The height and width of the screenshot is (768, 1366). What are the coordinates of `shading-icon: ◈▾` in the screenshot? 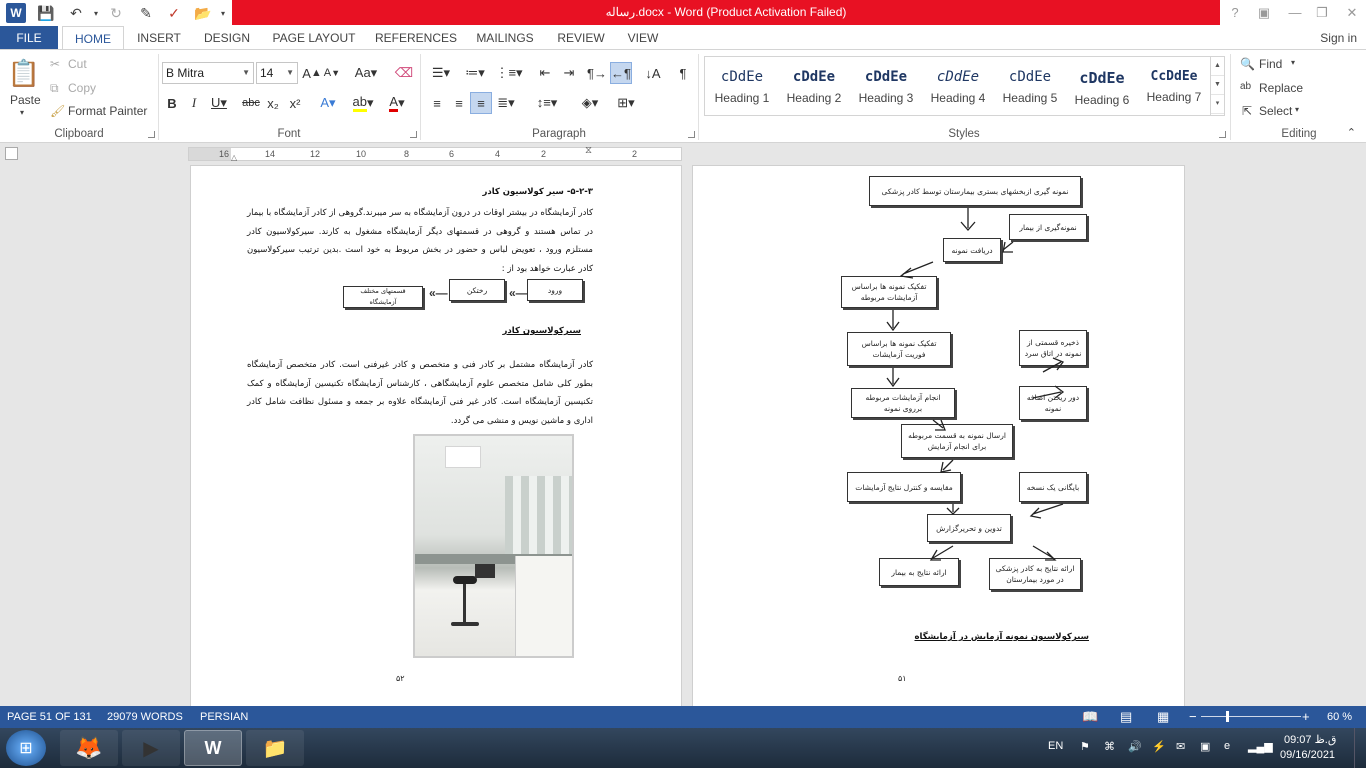 It's located at (590, 103).